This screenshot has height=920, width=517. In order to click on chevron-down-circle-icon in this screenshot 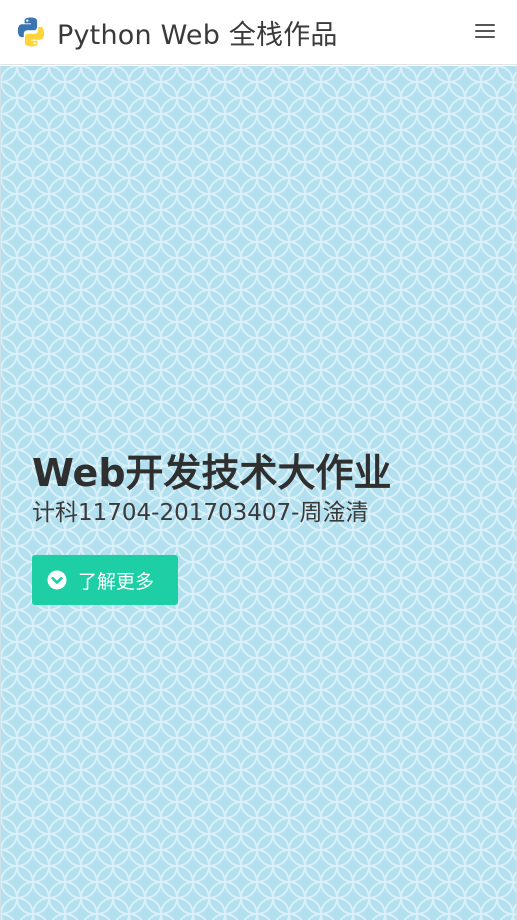, I will do `click(57, 580)`.